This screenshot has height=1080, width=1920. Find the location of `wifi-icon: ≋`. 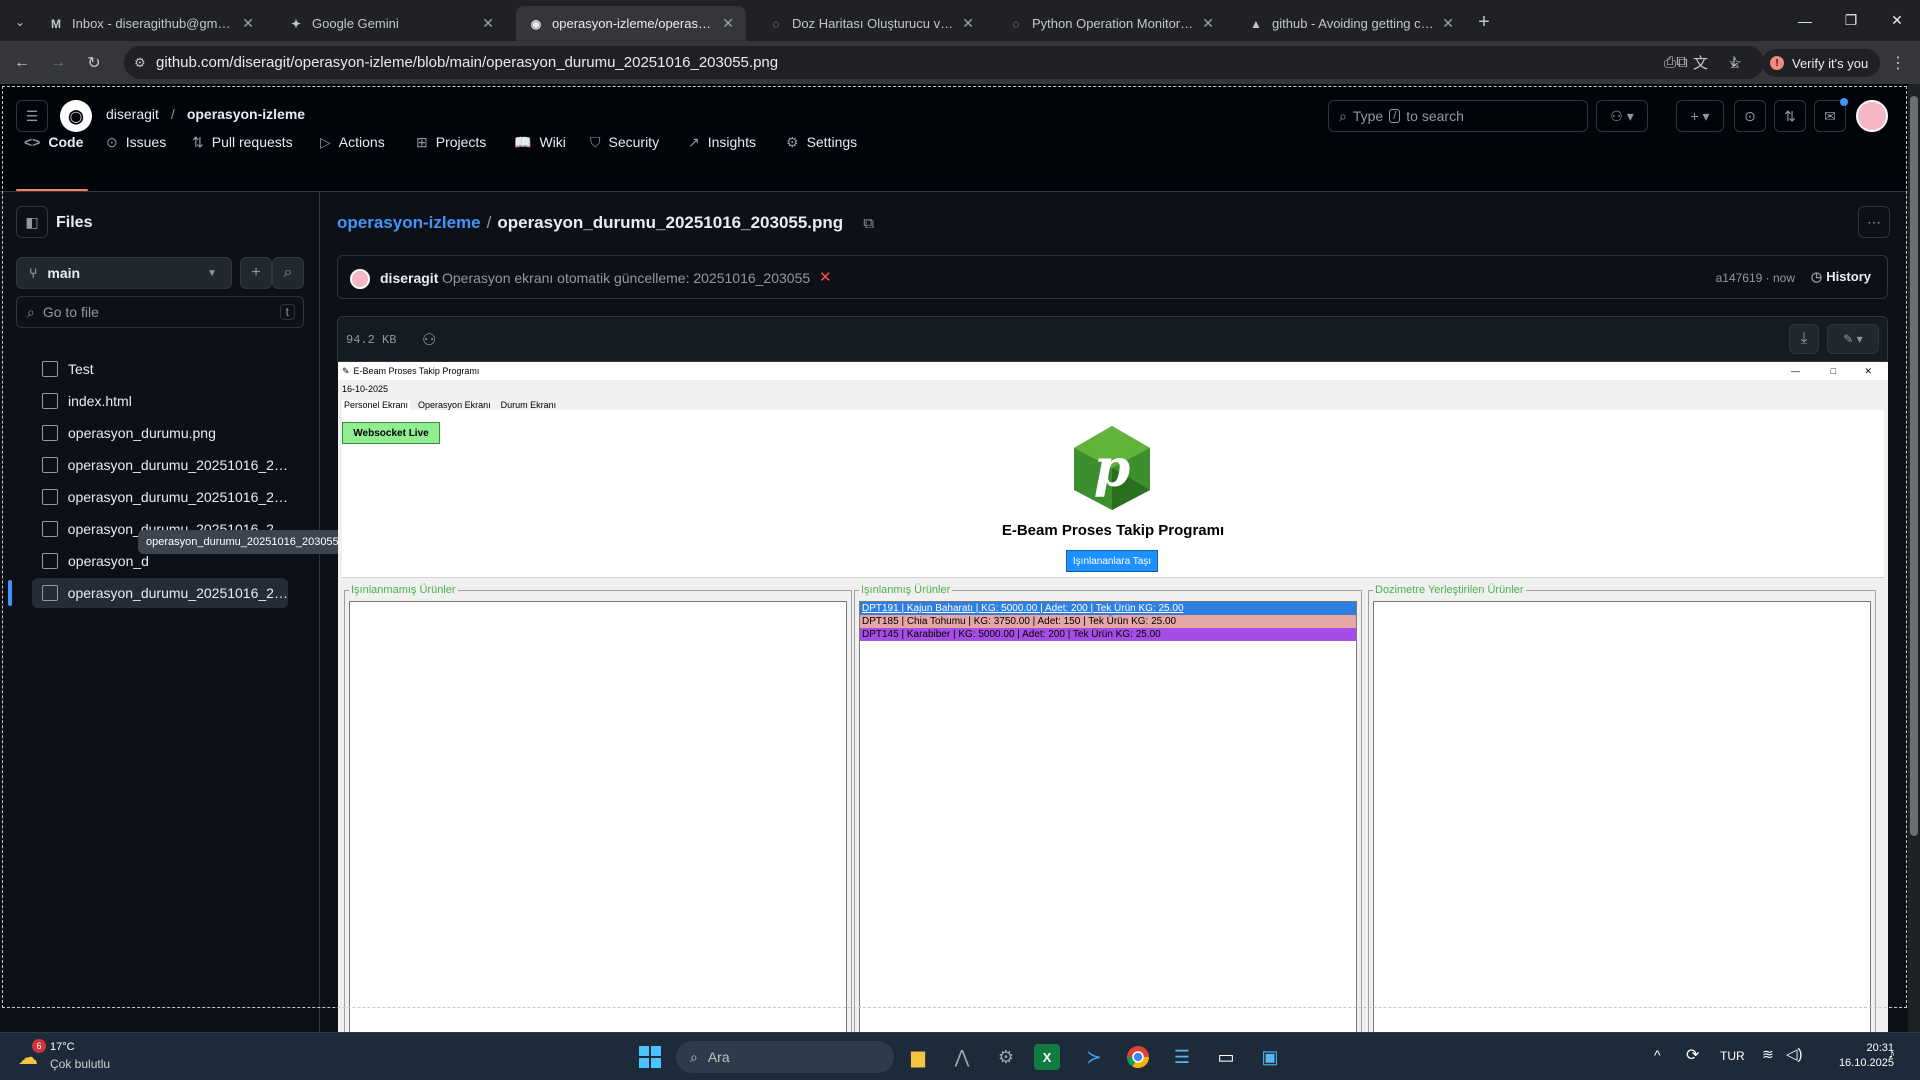

wifi-icon: ≋ is located at coordinates (1768, 1054).